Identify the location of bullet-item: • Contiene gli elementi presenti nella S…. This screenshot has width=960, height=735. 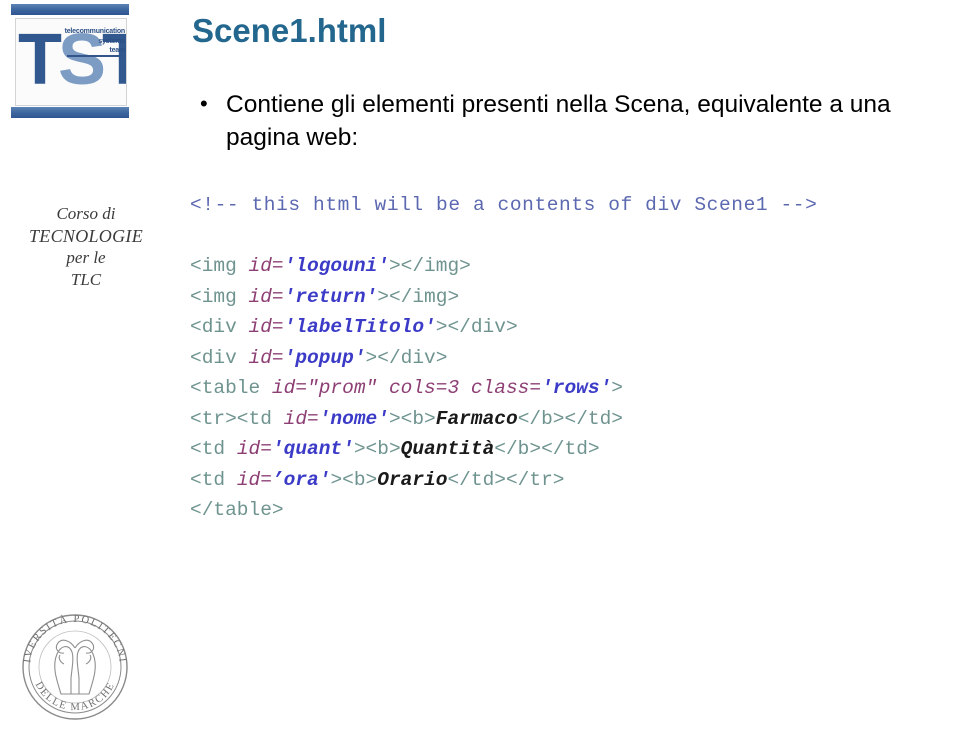
(576, 121).